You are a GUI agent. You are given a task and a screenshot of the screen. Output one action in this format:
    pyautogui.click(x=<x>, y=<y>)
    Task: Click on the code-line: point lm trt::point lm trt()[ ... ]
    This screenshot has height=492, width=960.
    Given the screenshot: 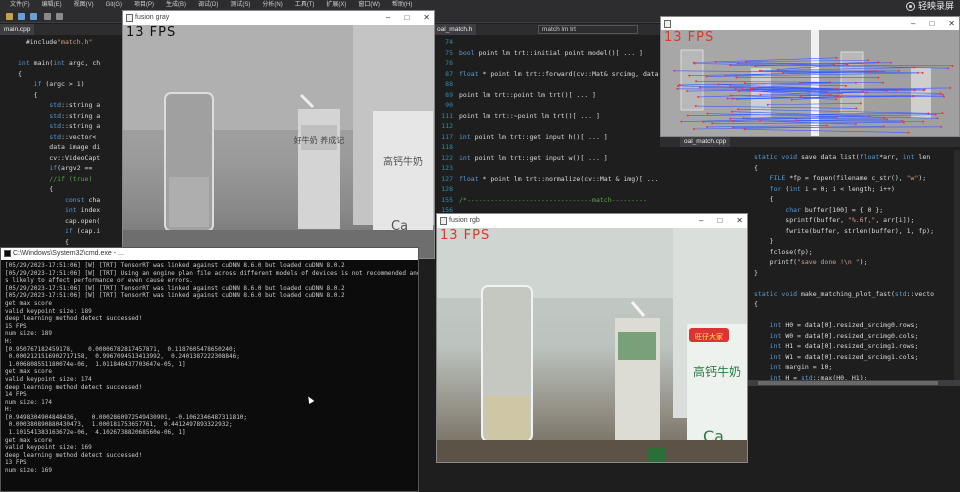 What is the action you would take?
    pyautogui.click(x=527, y=95)
    